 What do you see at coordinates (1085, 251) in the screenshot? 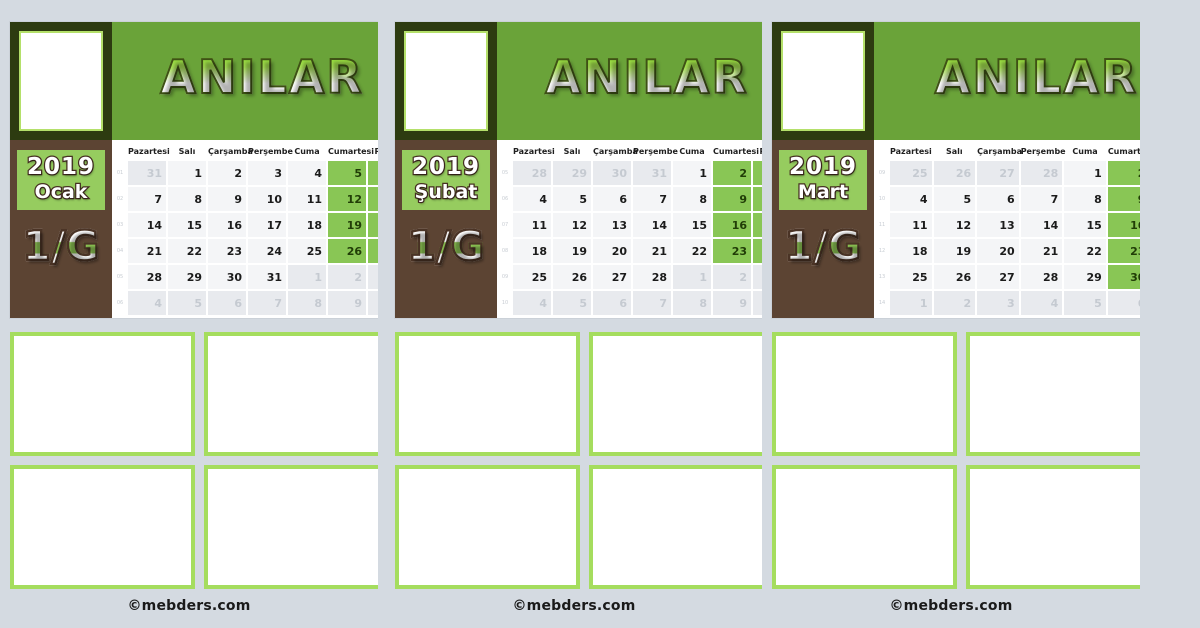
I see `day-cell: 22` at bounding box center [1085, 251].